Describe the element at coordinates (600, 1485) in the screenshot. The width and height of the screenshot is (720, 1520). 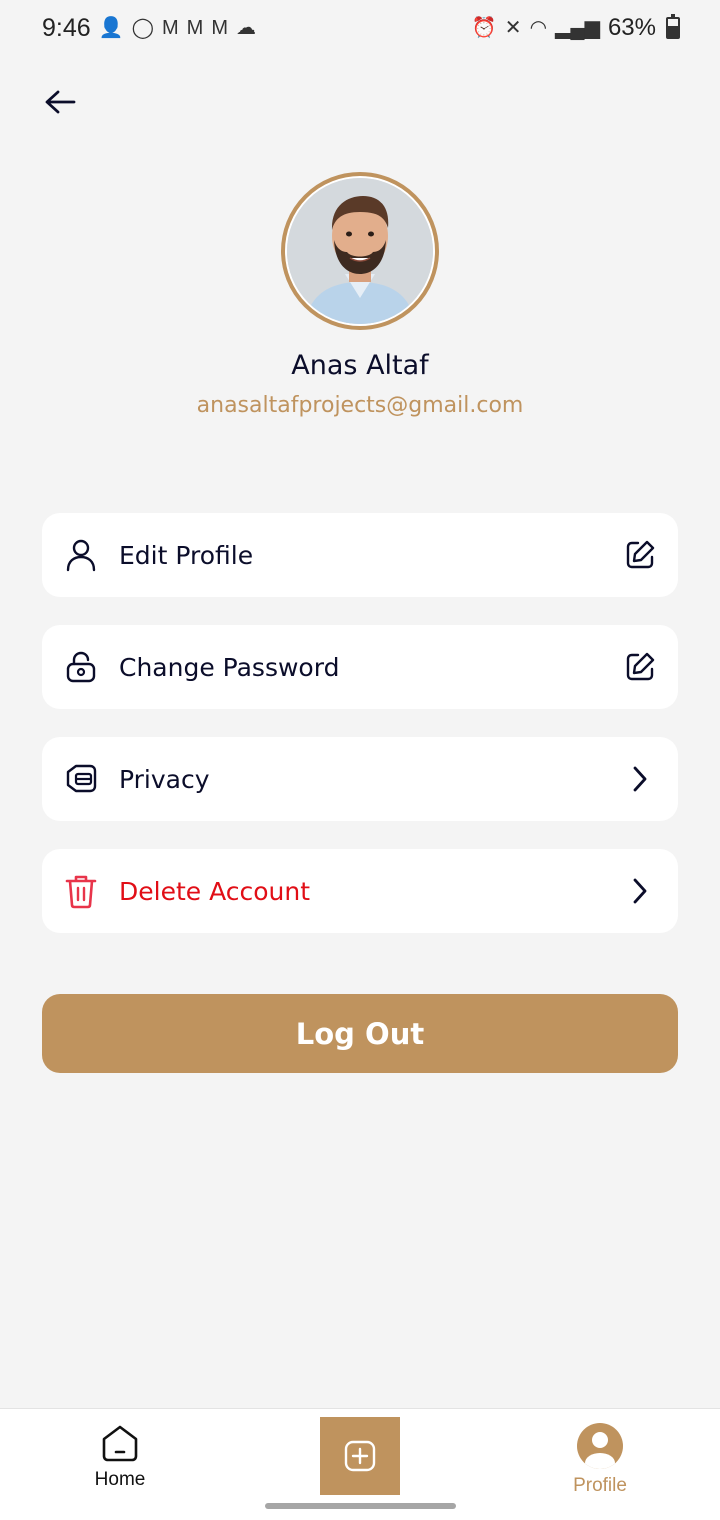
I see `nav-profile-label: Profile` at that location.